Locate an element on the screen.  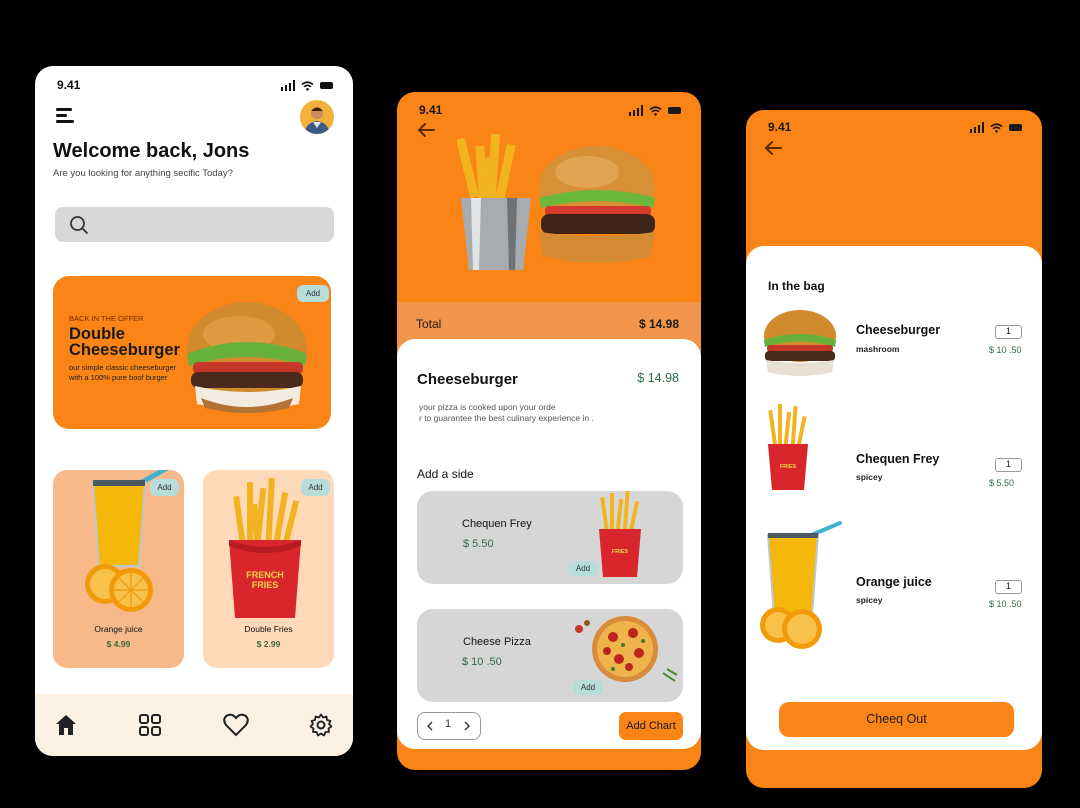
add-side-heading: Add a side is located at coordinates (445, 474).